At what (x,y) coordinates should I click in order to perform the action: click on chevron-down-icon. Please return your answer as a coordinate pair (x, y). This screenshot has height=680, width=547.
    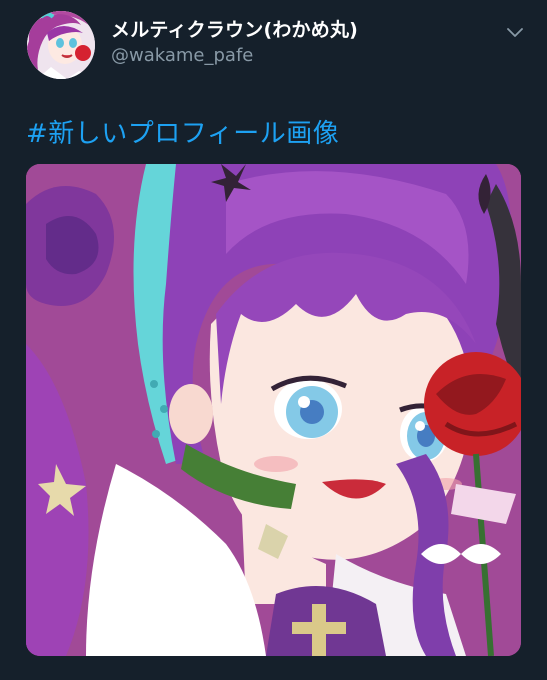
    Looking at the image, I should click on (515, 32).